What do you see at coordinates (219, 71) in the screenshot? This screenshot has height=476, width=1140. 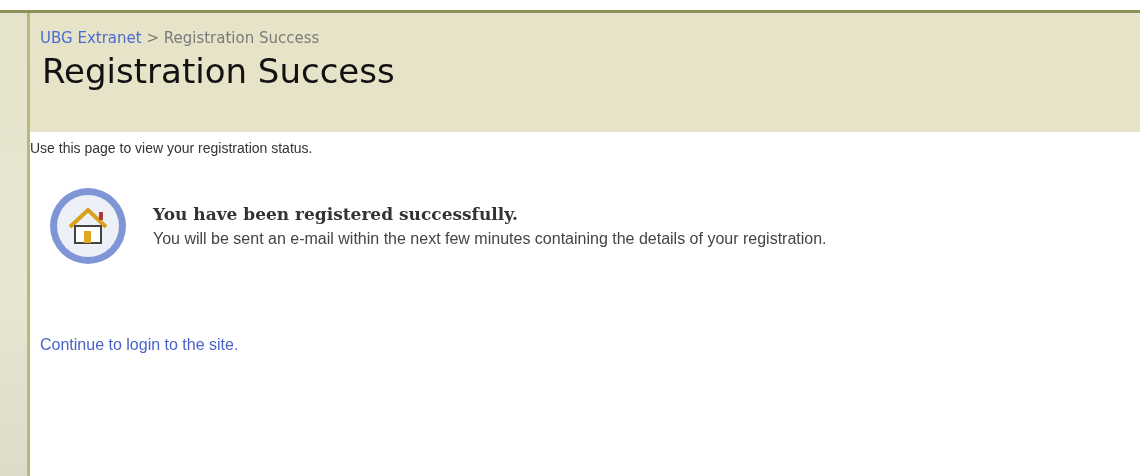 I see `page-title: Registration Success` at bounding box center [219, 71].